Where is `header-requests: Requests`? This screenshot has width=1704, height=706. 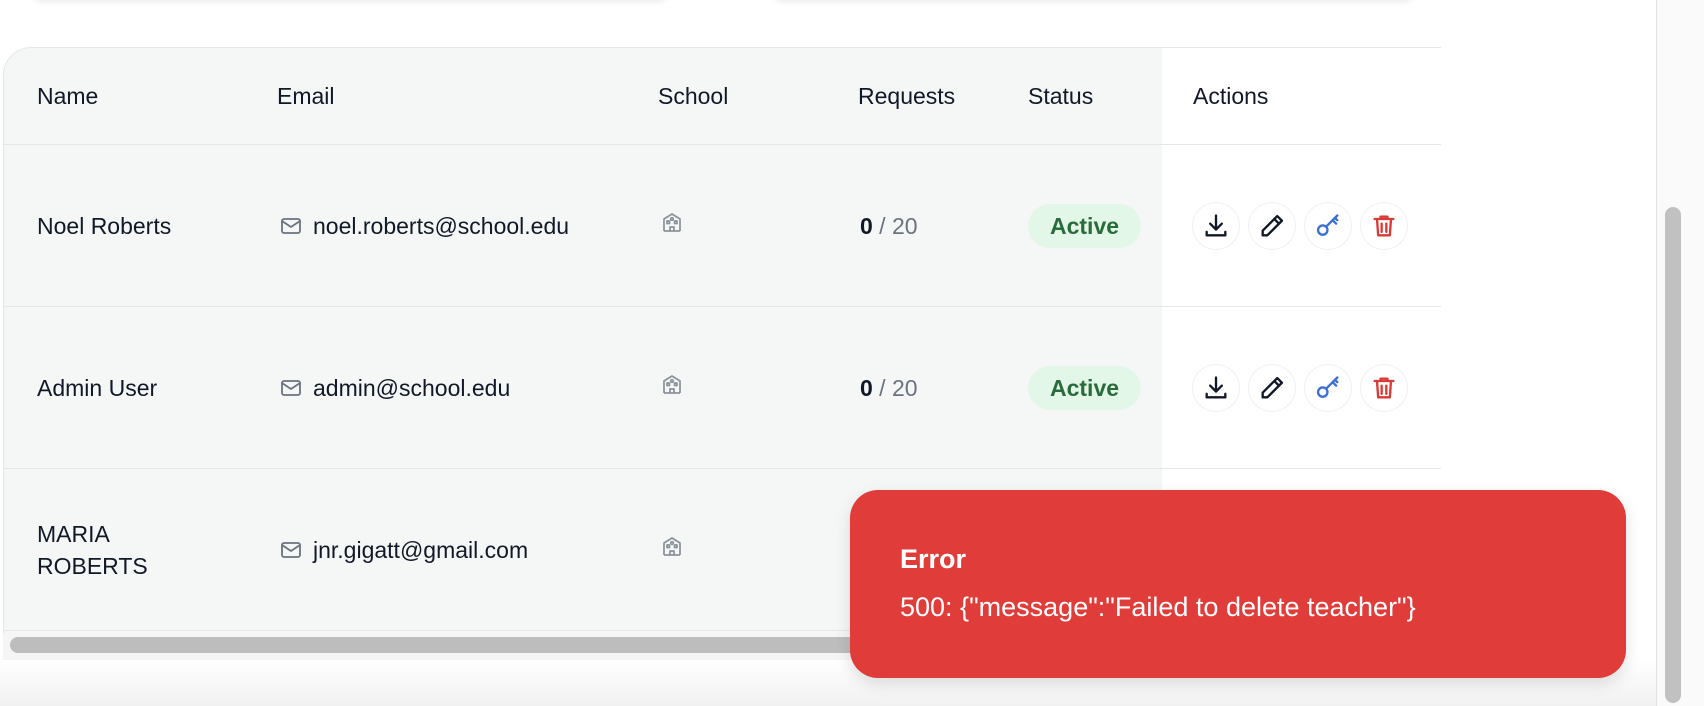 header-requests: Requests is located at coordinates (907, 96).